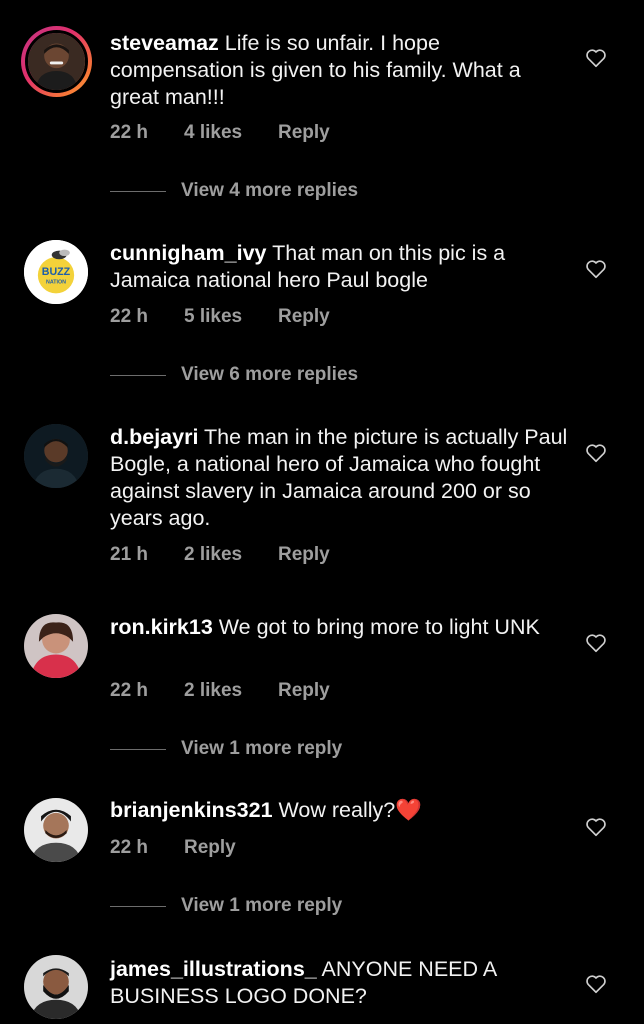 This screenshot has width=644, height=1024. I want to click on avatar: BUZZ NATION, so click(56, 272).